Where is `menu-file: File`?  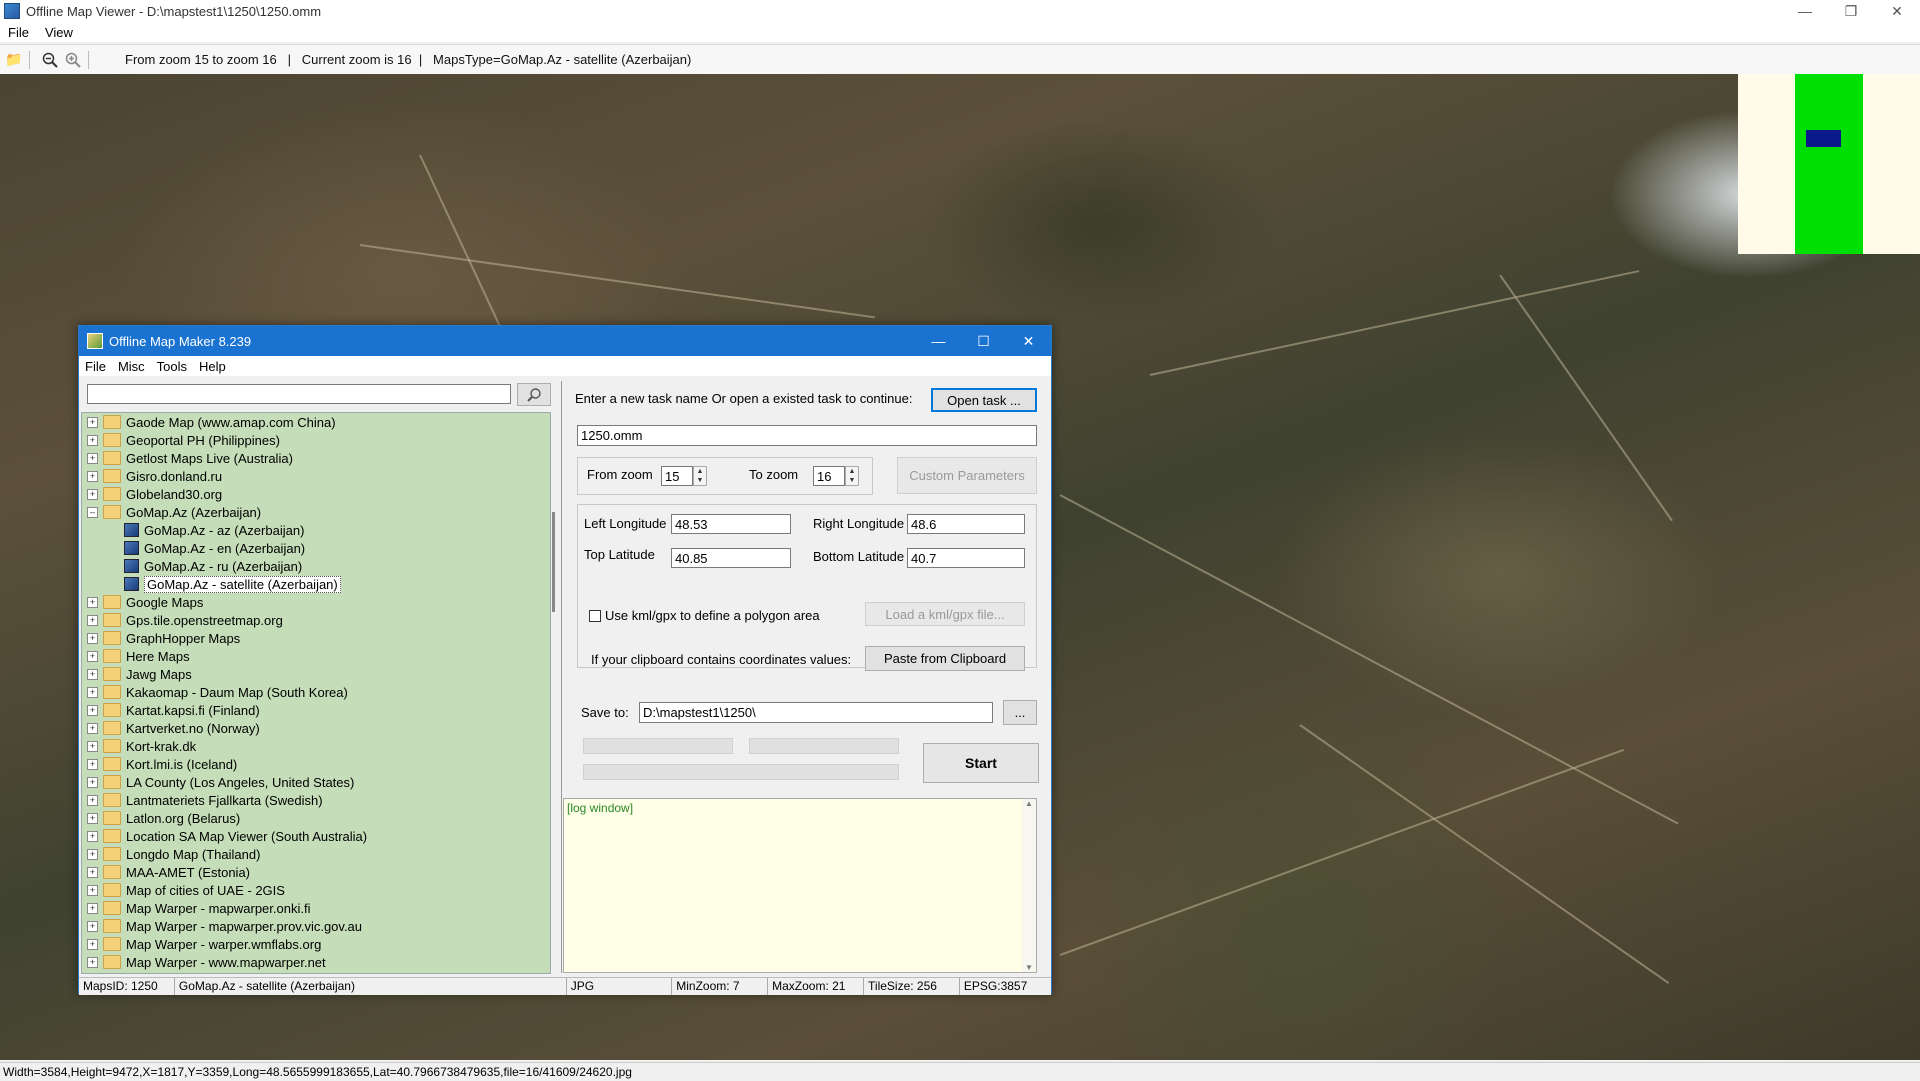 menu-file: File is located at coordinates (18, 32).